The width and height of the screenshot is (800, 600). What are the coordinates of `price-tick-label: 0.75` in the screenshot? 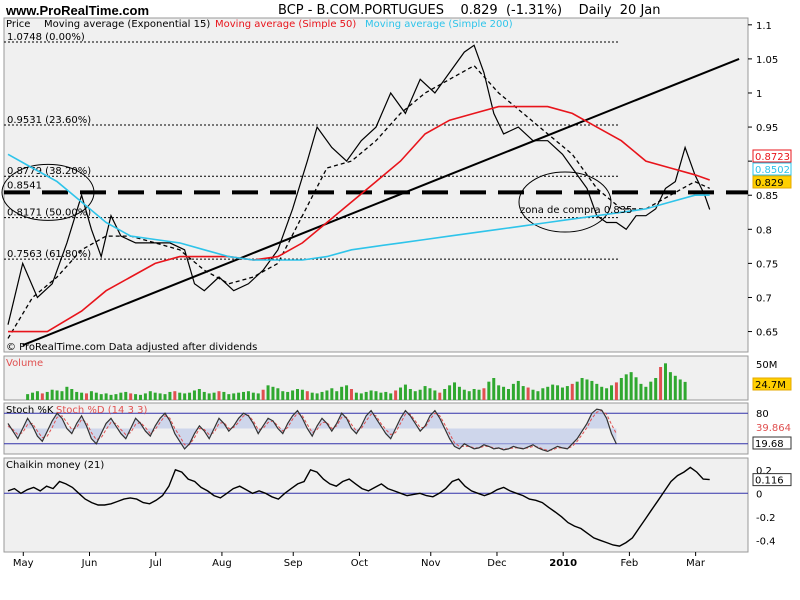 It's located at (767, 264).